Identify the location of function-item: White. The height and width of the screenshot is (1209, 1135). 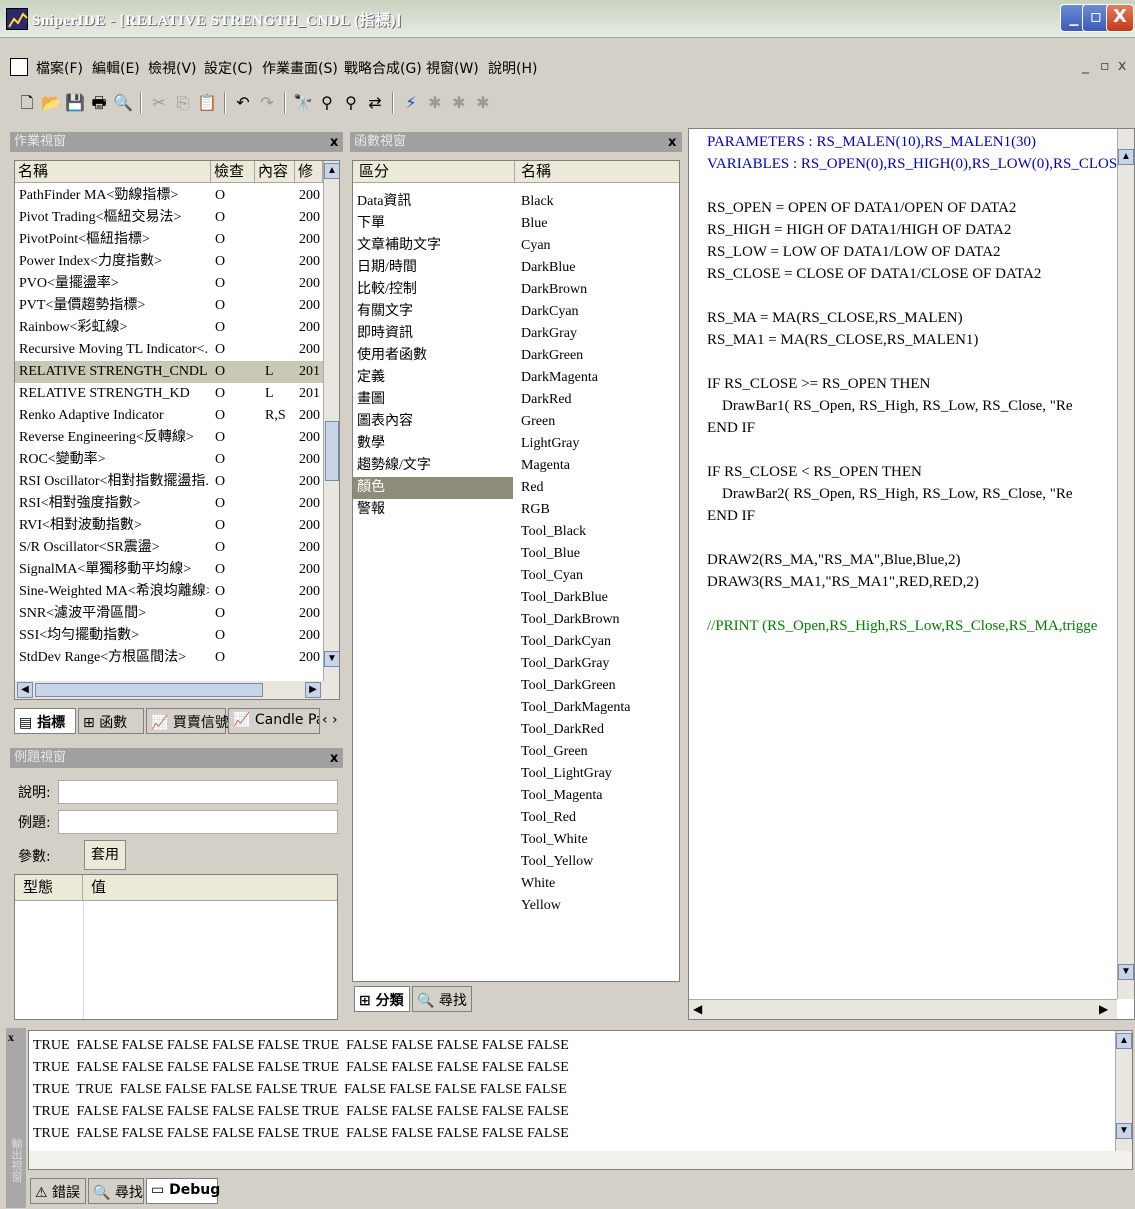
(597, 884).